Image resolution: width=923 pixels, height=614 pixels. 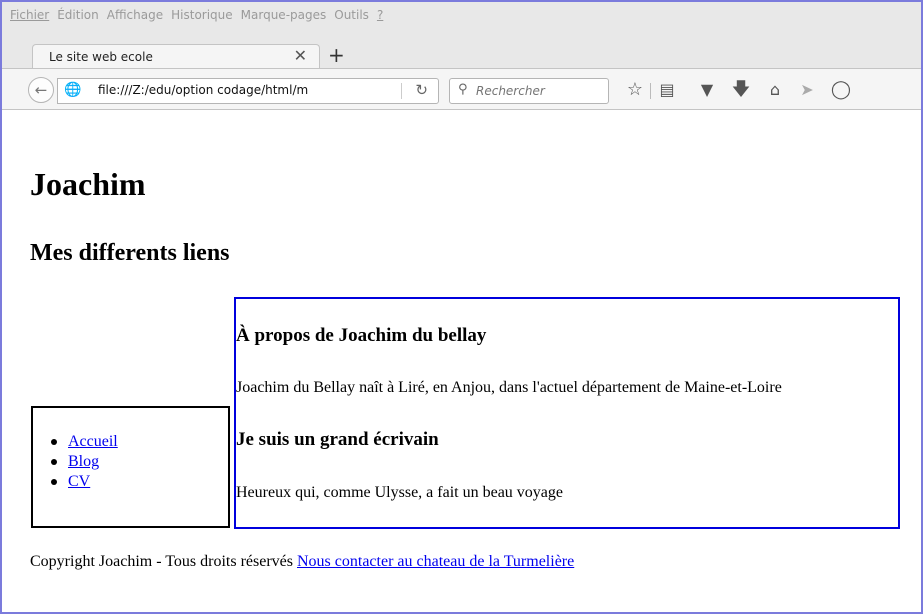 What do you see at coordinates (775, 90) in the screenshot?
I see `home-icon: ⌂` at bounding box center [775, 90].